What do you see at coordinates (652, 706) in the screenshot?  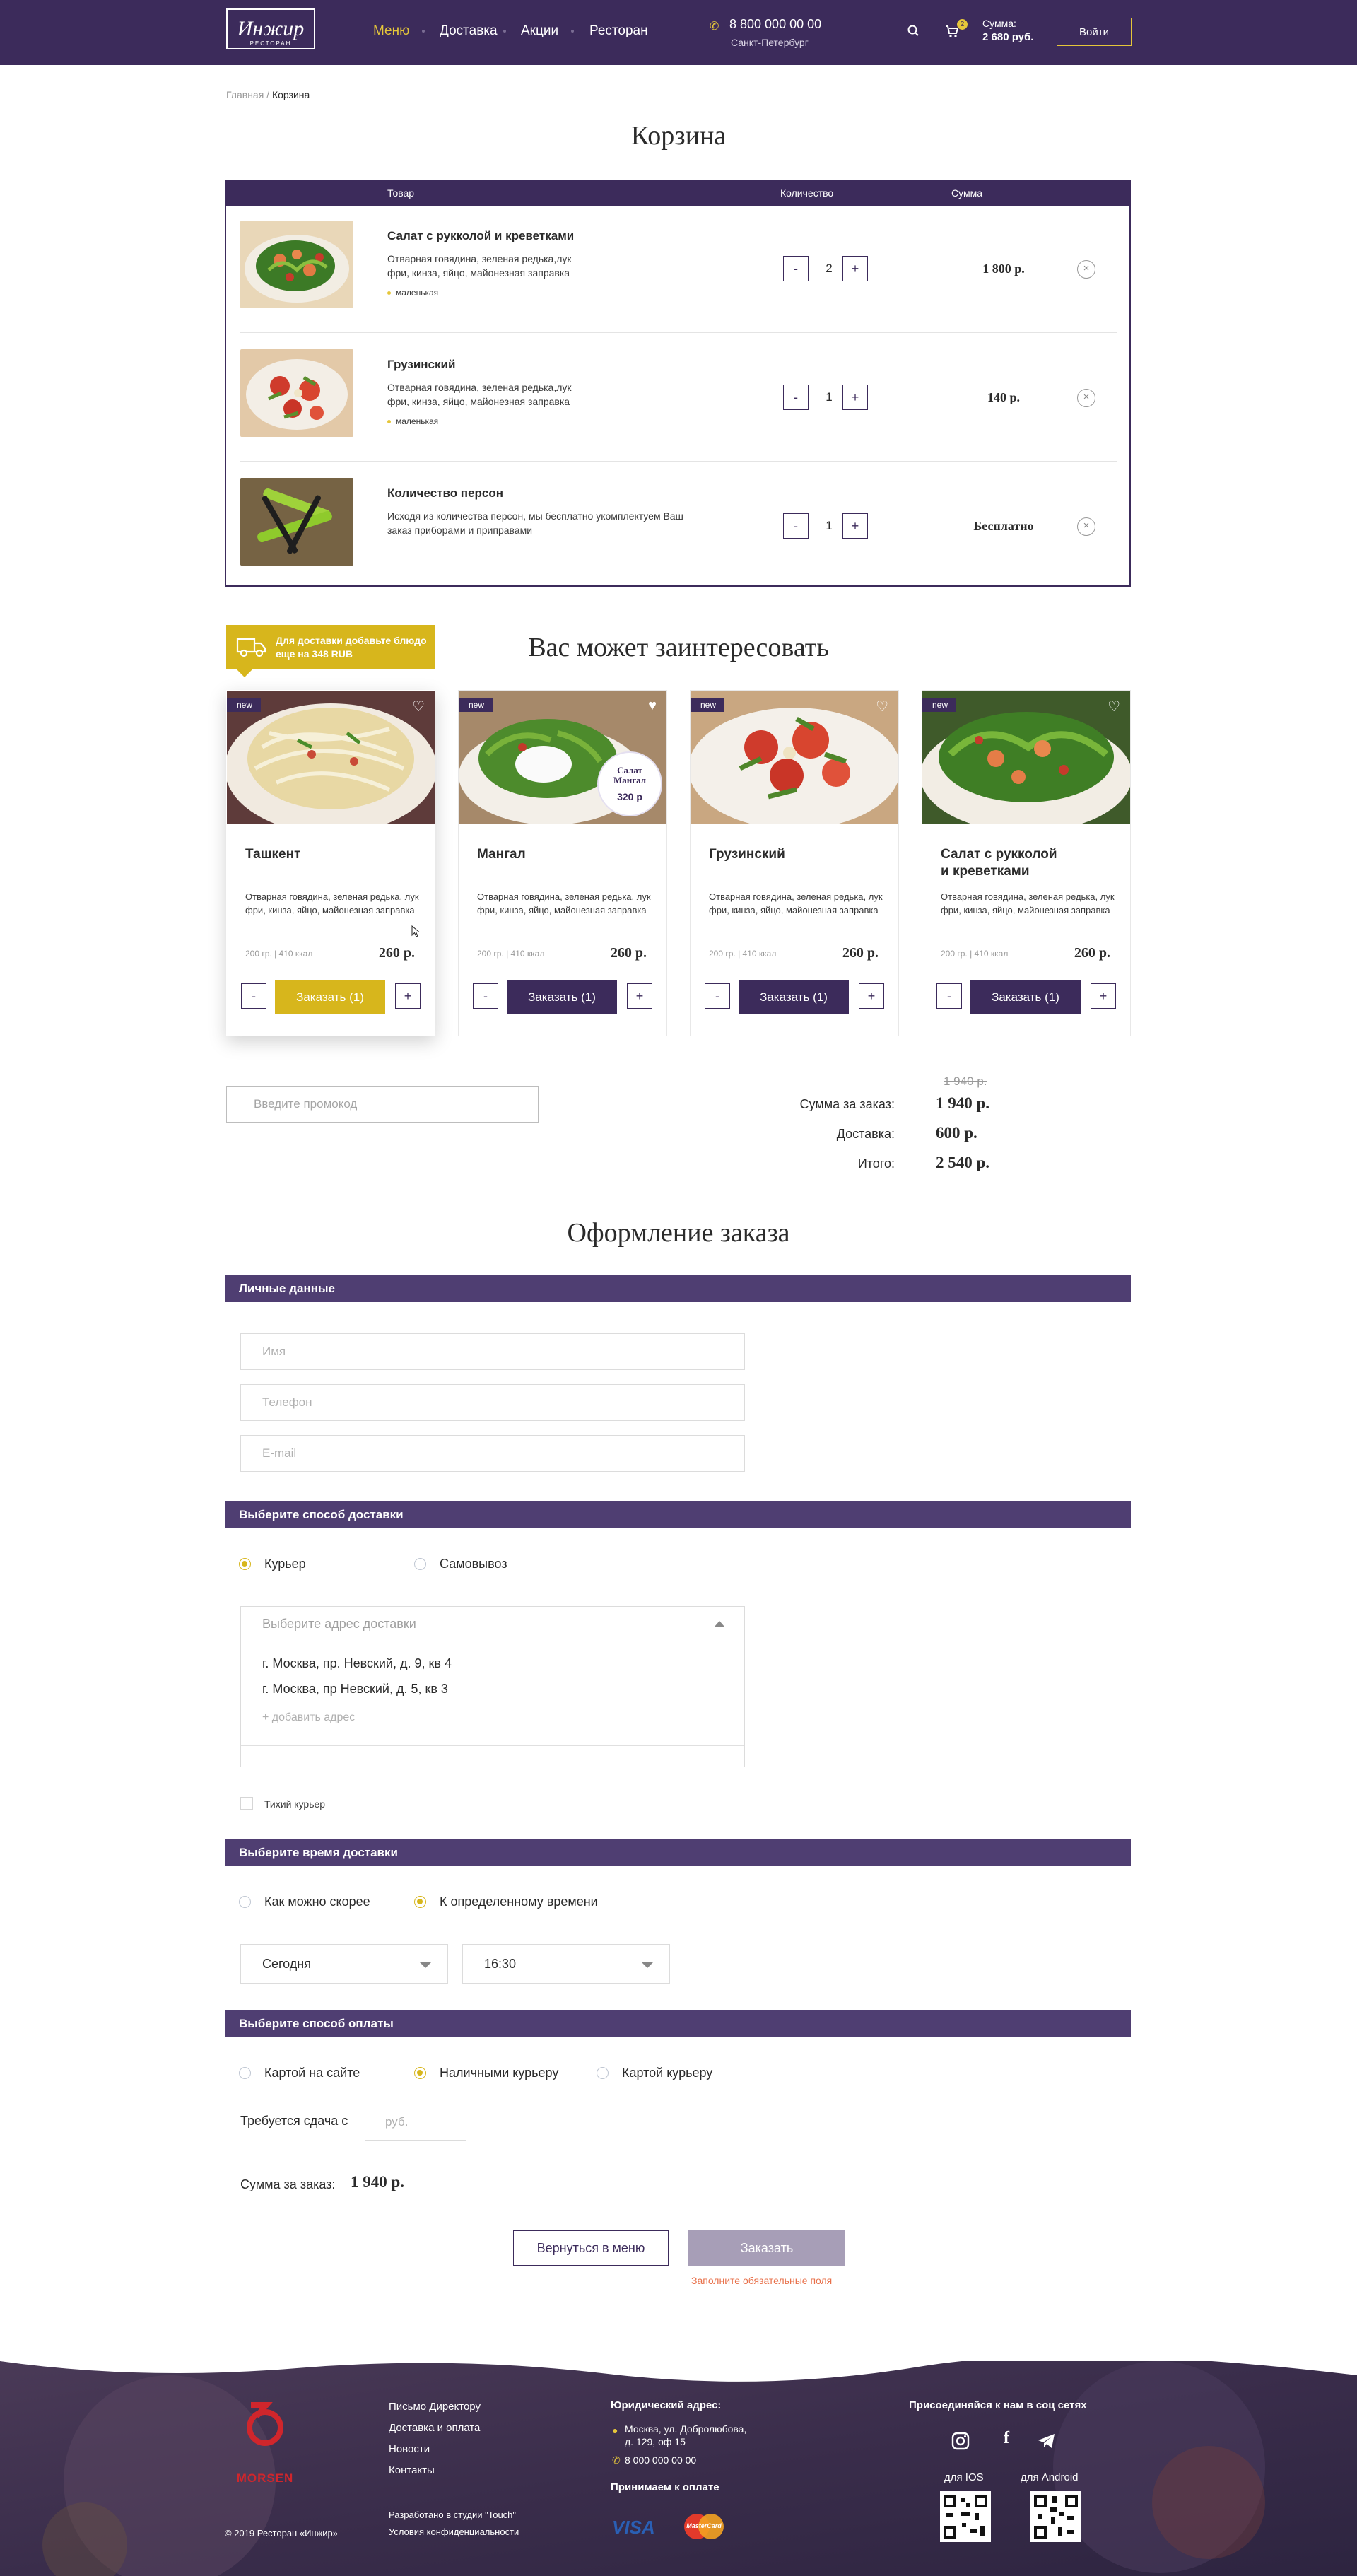 I see `favorite-heart-icon: ♥` at bounding box center [652, 706].